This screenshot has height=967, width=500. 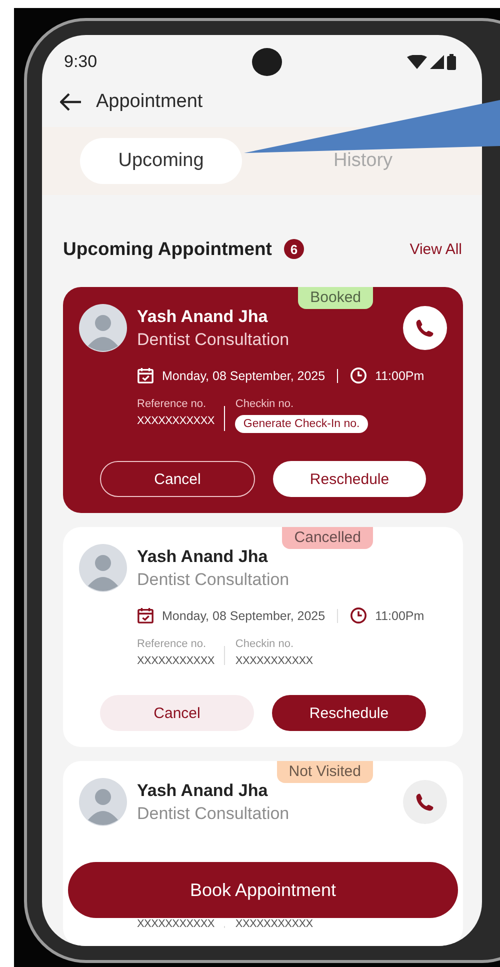 What do you see at coordinates (263, 890) in the screenshot?
I see `book-appointment-button: Book Appointment` at bounding box center [263, 890].